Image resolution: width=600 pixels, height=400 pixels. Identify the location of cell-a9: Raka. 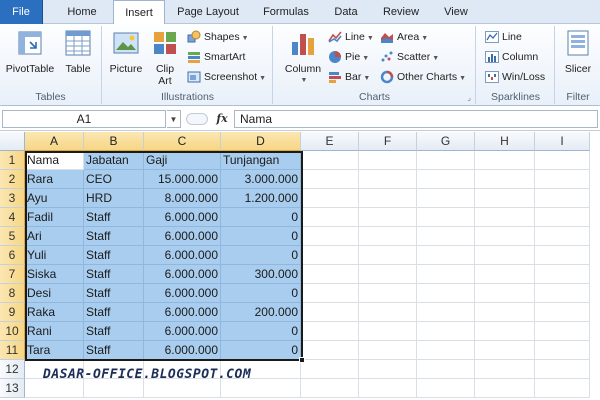
(54, 312).